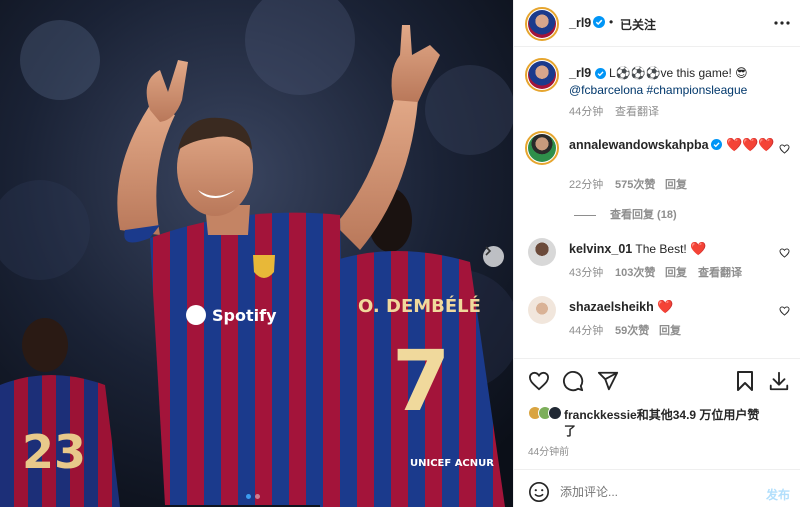 This screenshot has width=800, height=507. I want to click on likes-summary: franckkessie和其他34.9 万位用户赞, so click(661, 414).